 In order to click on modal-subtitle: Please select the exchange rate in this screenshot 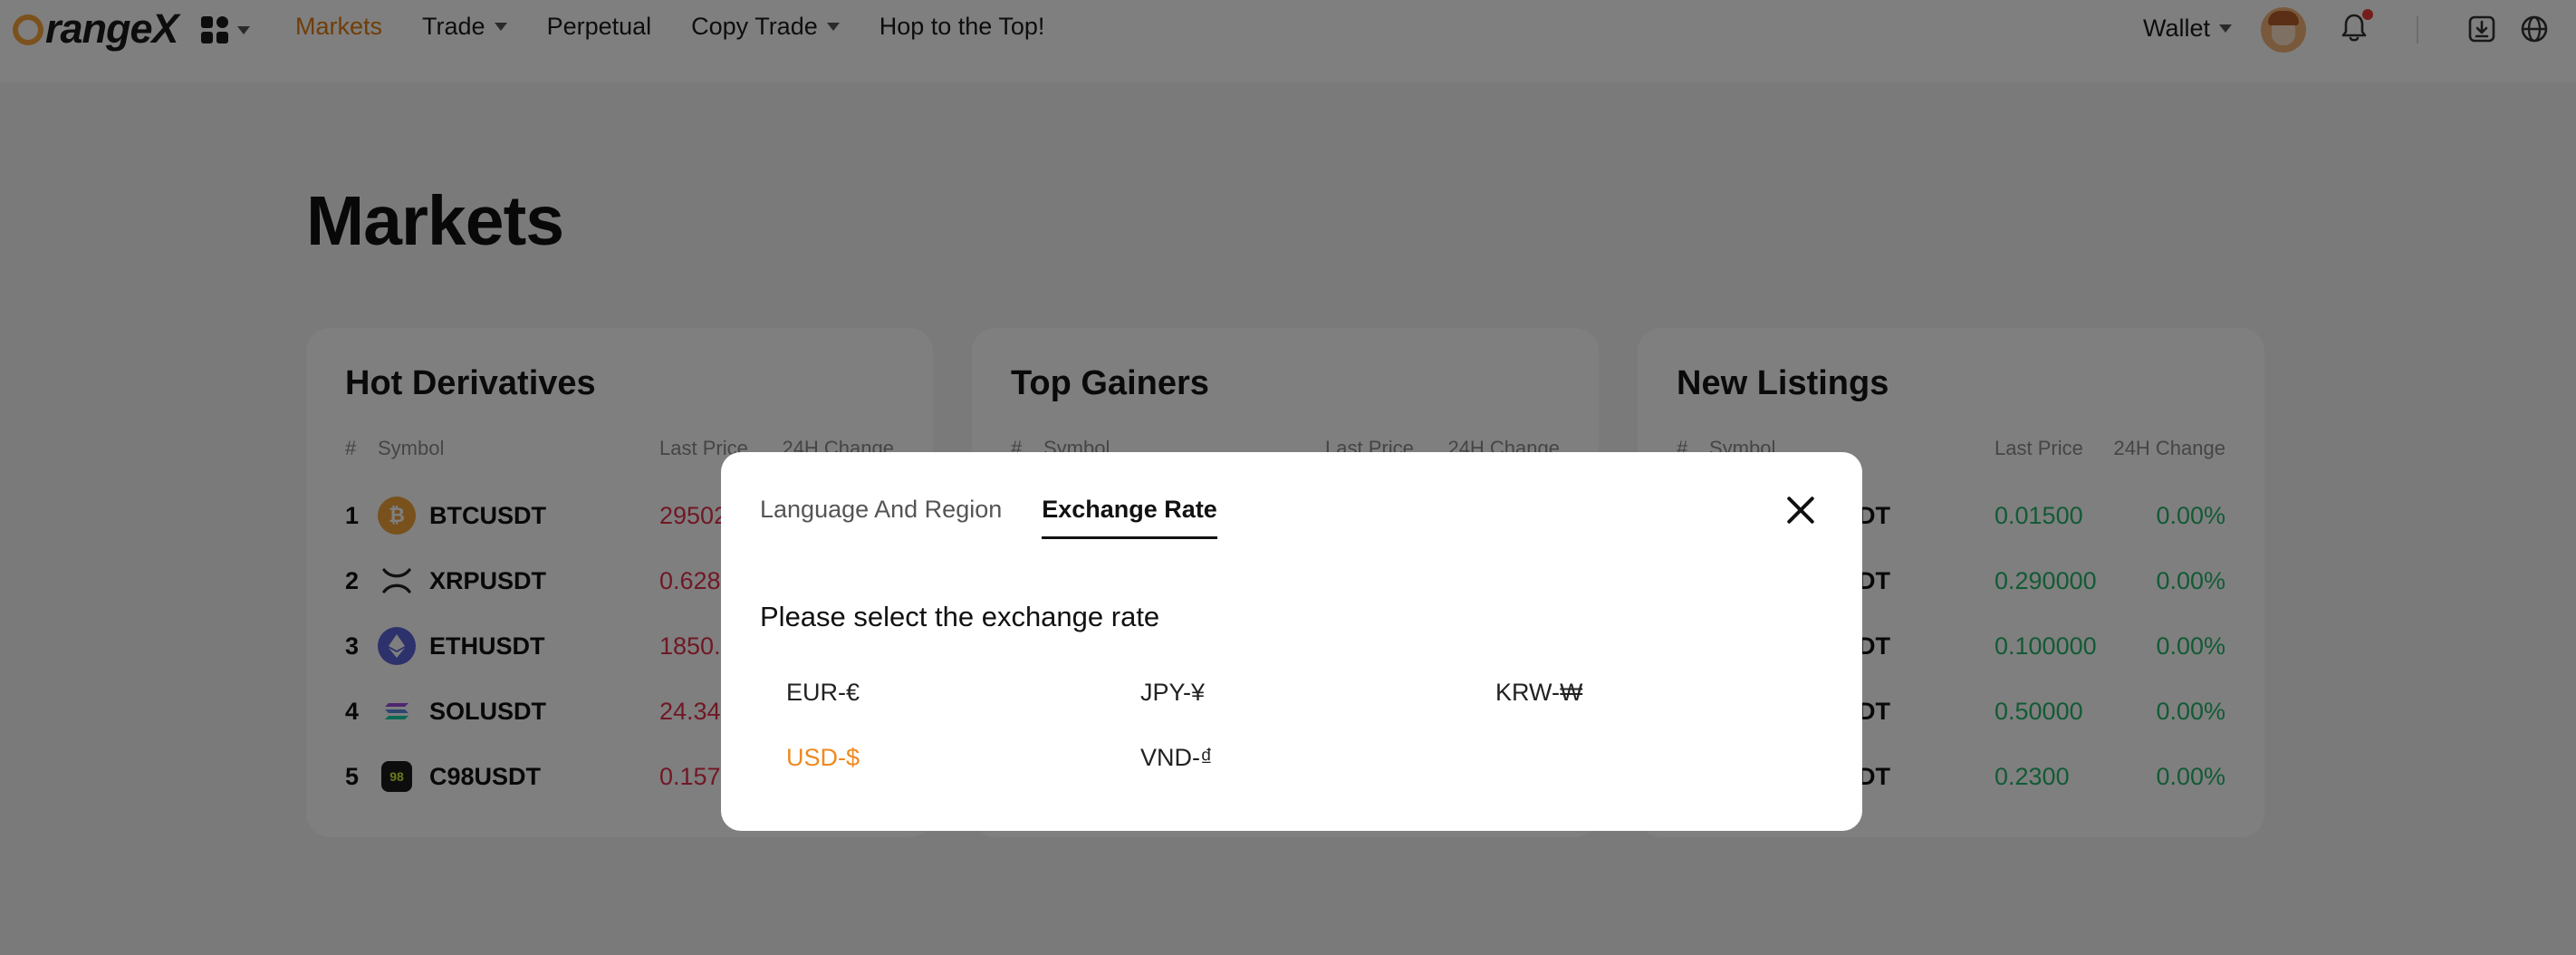, I will do `click(960, 616)`.